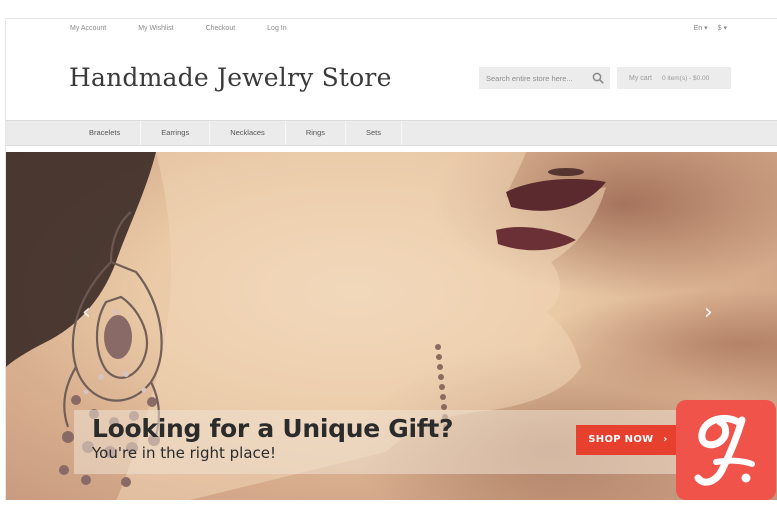  What do you see at coordinates (698, 28) in the screenshot?
I see `language-value: En` at bounding box center [698, 28].